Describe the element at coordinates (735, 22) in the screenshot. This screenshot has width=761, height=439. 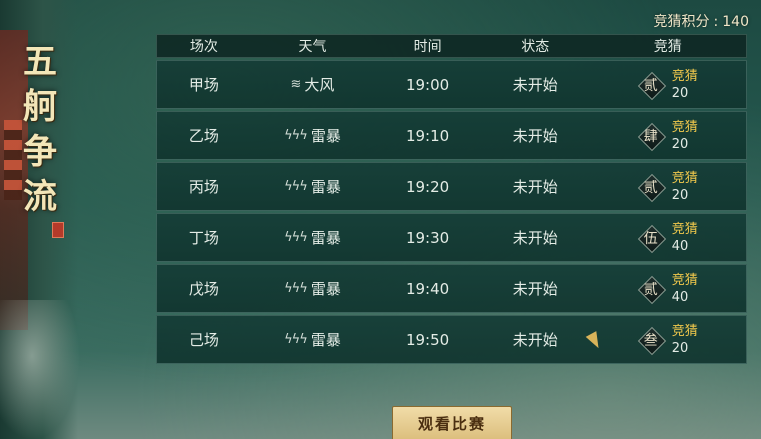
I see `points-value: 140` at that location.